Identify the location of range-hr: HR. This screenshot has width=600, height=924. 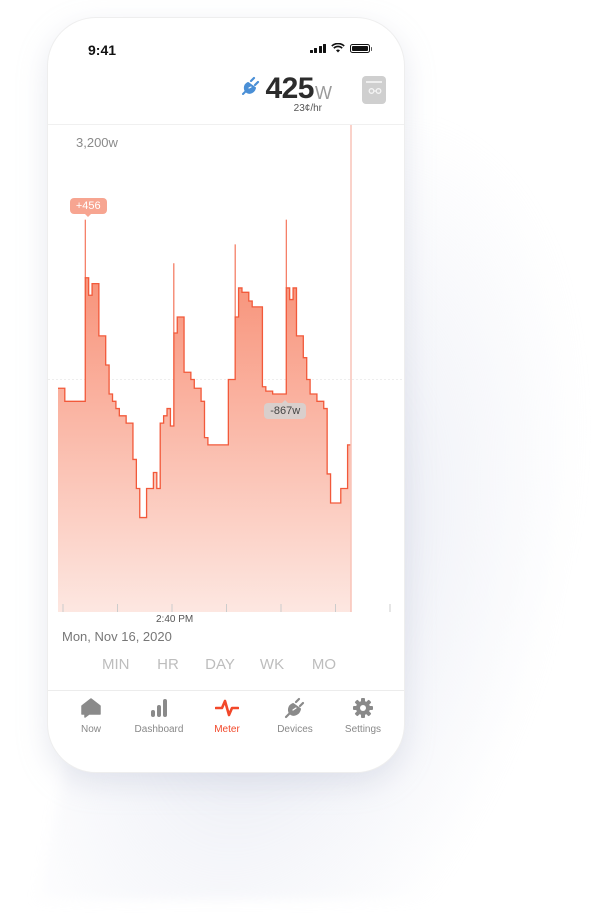
(168, 664).